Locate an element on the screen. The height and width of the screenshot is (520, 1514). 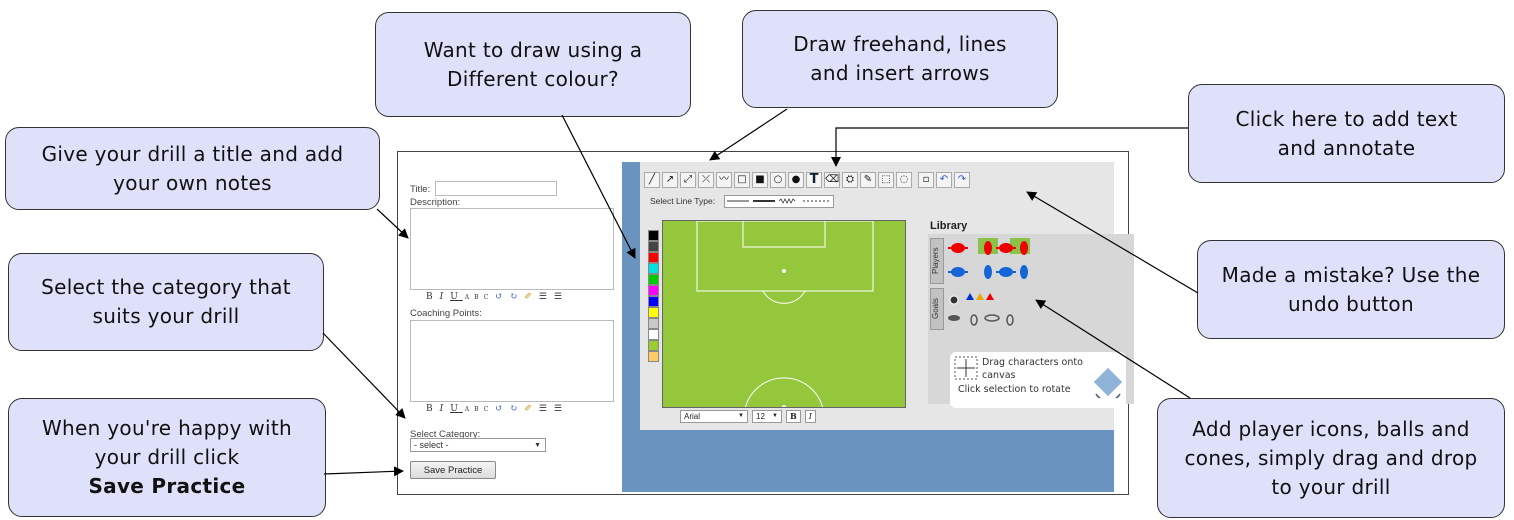
undo-button-icon: ↶ is located at coordinates (944, 180).